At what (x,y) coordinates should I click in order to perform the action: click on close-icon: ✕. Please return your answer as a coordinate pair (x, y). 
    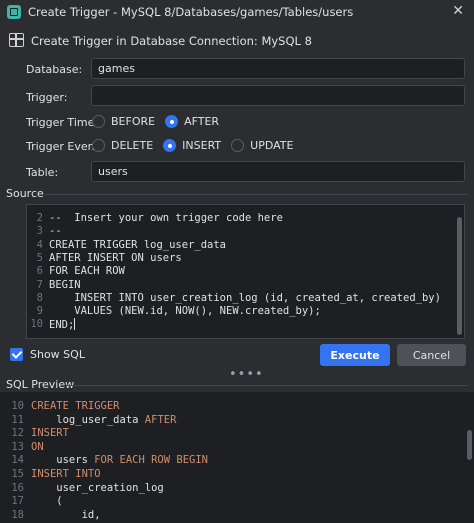
    Looking at the image, I should click on (458, 11).